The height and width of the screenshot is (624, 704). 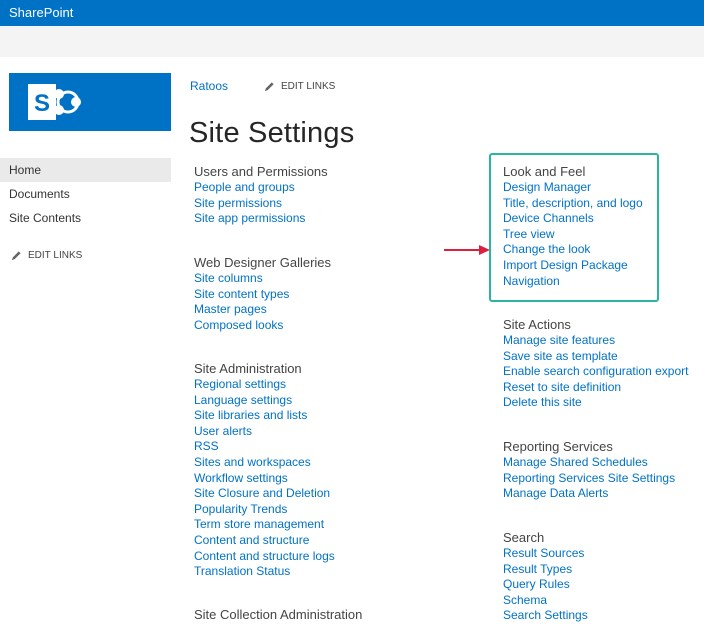 What do you see at coordinates (262, 279) in the screenshot?
I see `link-site-columns: Site columns` at bounding box center [262, 279].